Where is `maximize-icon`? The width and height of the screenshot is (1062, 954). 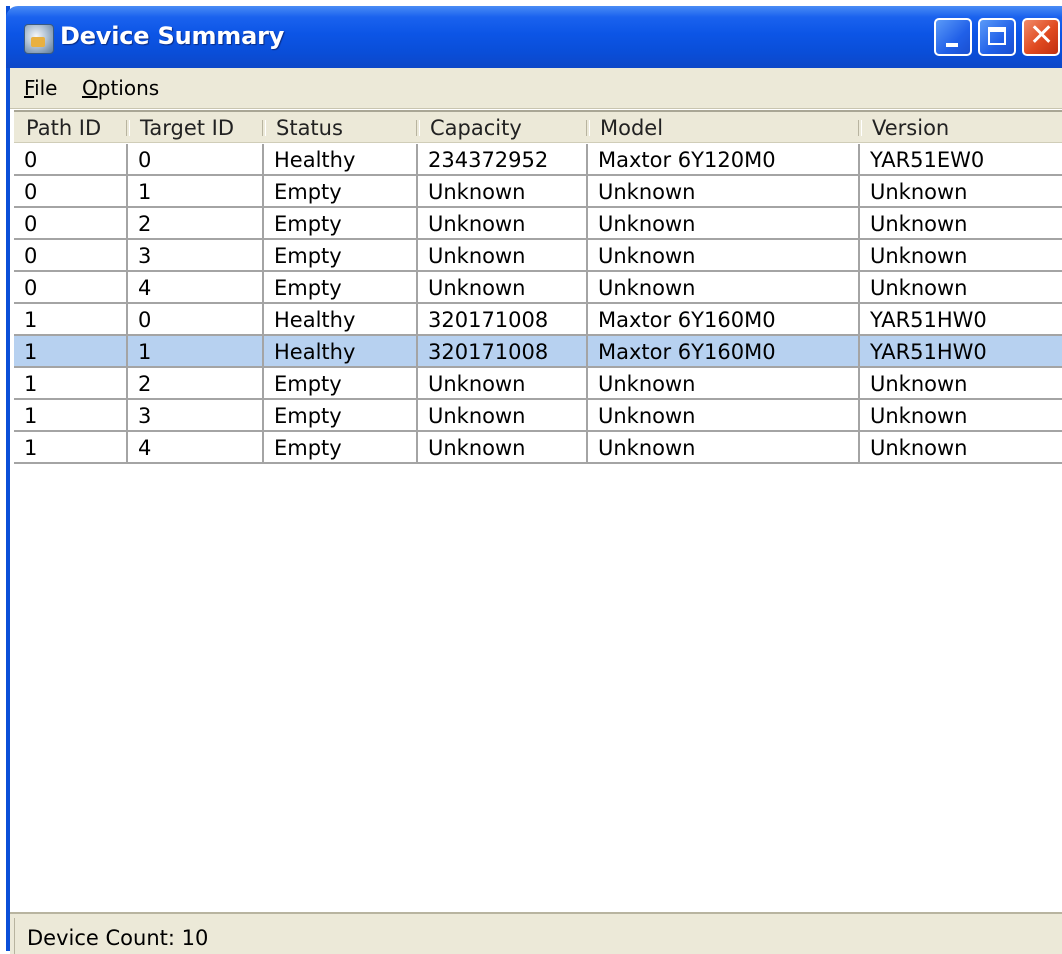
maximize-icon is located at coordinates (997, 36).